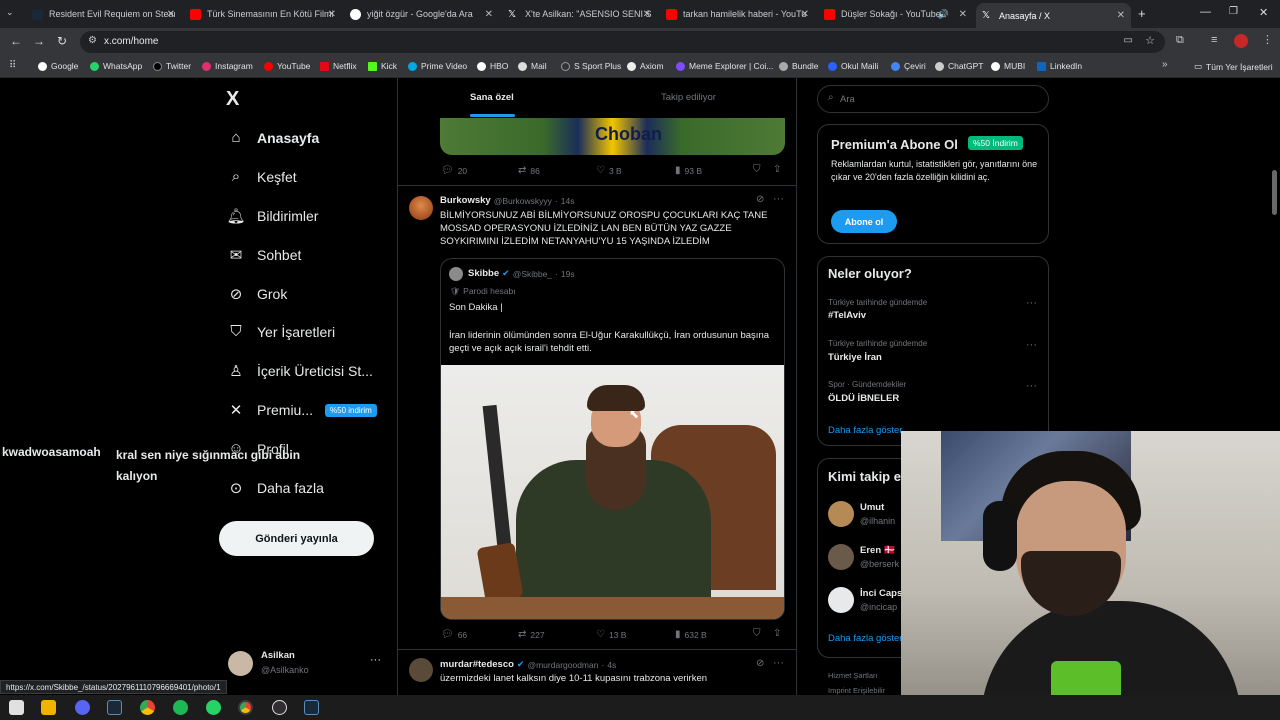  What do you see at coordinates (612, 136) in the screenshot?
I see `tweet-image: Choban` at bounding box center [612, 136].